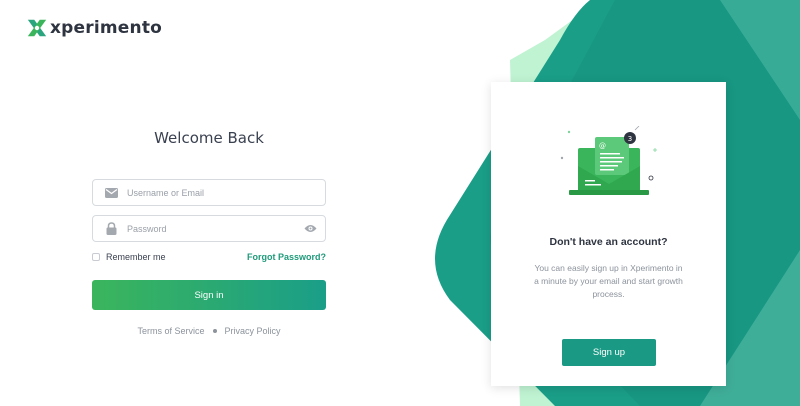 Image resolution: width=800 pixels, height=406 pixels. Describe the element at coordinates (214, 331) in the screenshot. I see `separator-dot` at that location.